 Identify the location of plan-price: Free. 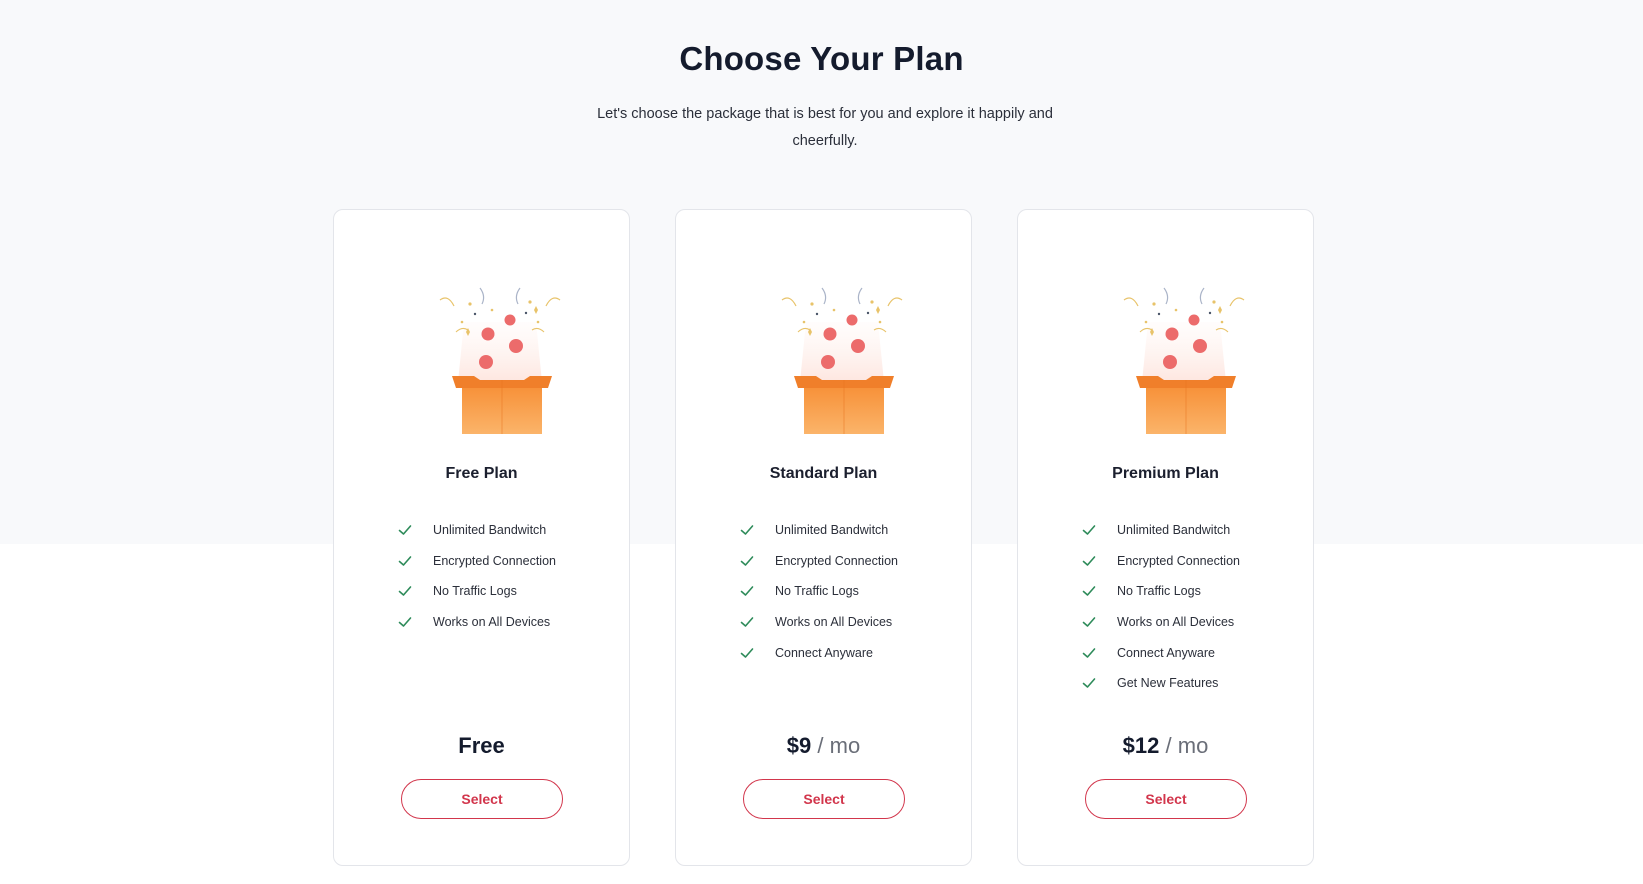
(481, 746).